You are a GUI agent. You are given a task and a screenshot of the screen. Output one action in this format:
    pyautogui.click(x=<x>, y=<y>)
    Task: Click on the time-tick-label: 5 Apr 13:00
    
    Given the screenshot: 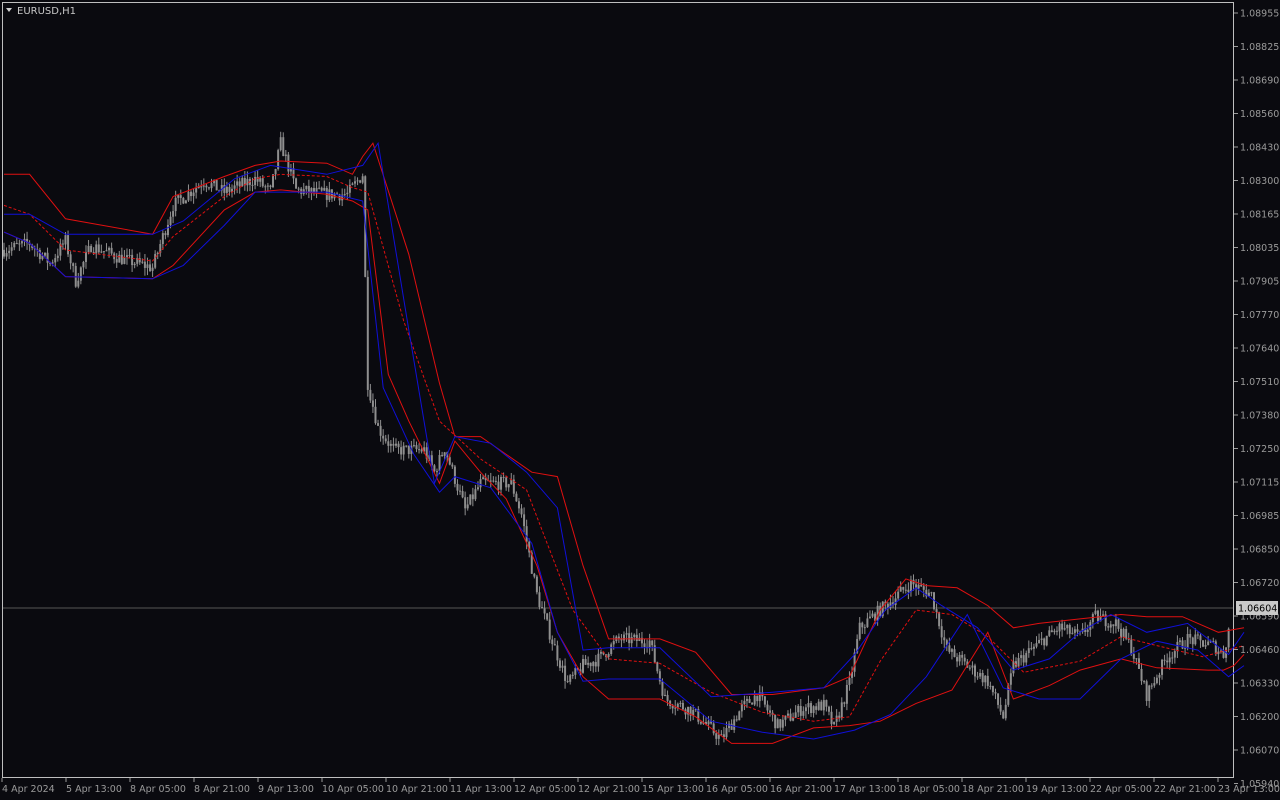 What is the action you would take?
    pyautogui.click(x=94, y=789)
    